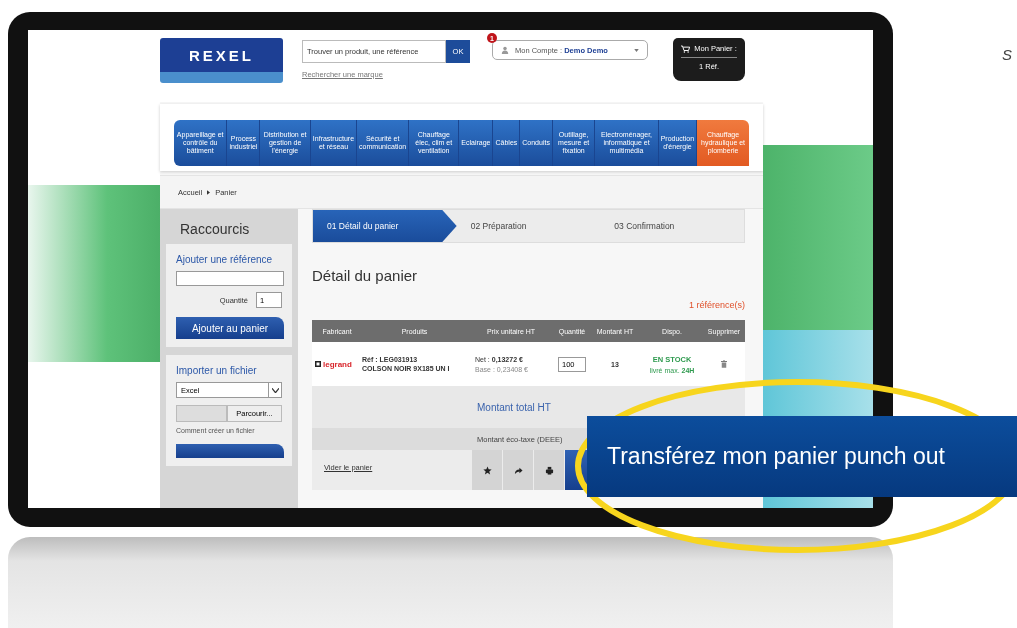 This screenshot has height=628, width=1017. Describe the element at coordinates (385, 226) in the screenshot. I see `checkout-step: 01 Détail du panier` at that location.